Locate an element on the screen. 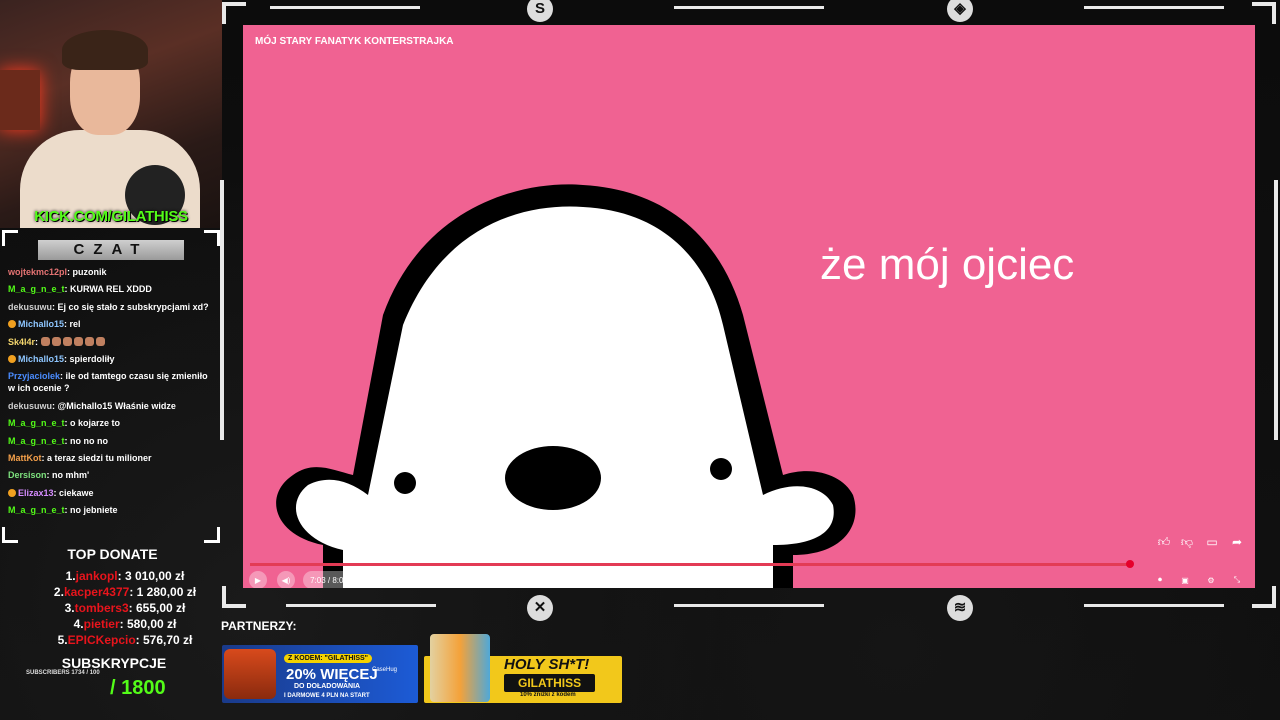 This screenshot has width=1280, height=720. chat-text: KURWA REL XDDD is located at coordinates (111, 289).